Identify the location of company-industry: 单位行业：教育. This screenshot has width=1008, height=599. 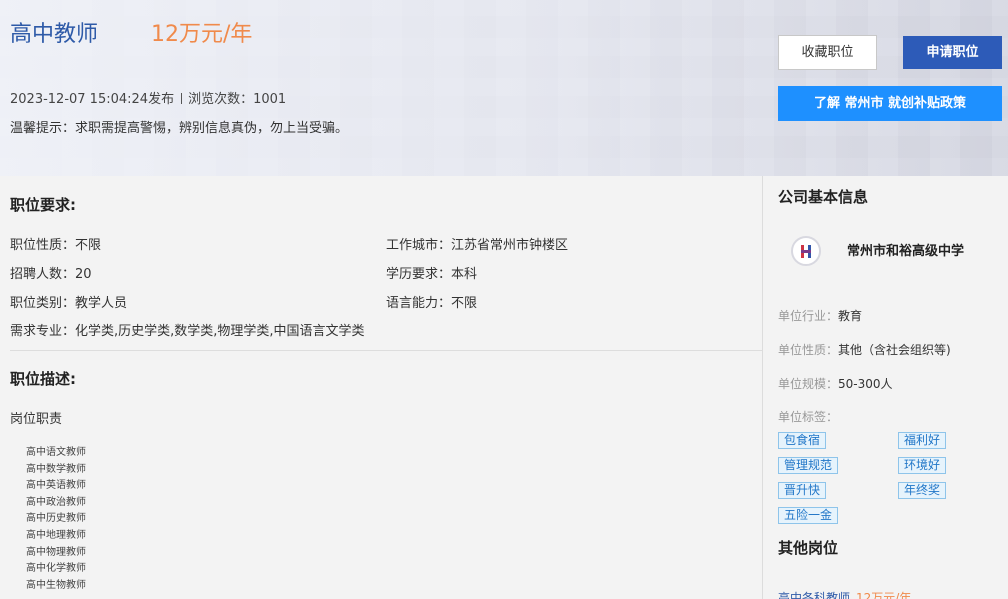
(820, 315).